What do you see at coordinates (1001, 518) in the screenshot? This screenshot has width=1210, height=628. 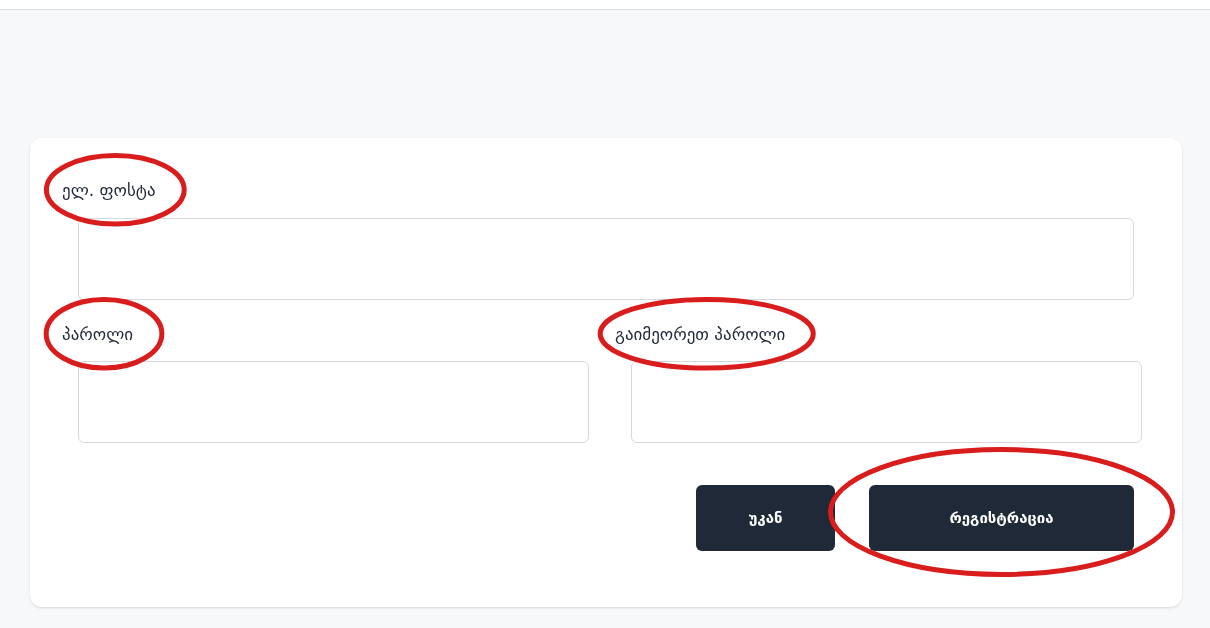 I see `button: რეგისტრაცია` at bounding box center [1001, 518].